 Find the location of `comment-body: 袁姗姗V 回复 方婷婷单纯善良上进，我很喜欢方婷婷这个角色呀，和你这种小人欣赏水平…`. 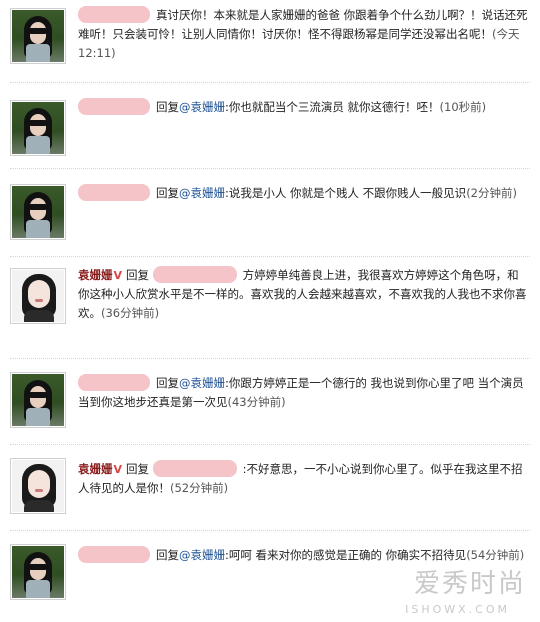

comment-body: 袁姗姗V 回复 方婷婷单纯善良上进，我很喜欢方婷婷这个角色呀，和你这种小人欣赏水平… is located at coordinates (304, 294).